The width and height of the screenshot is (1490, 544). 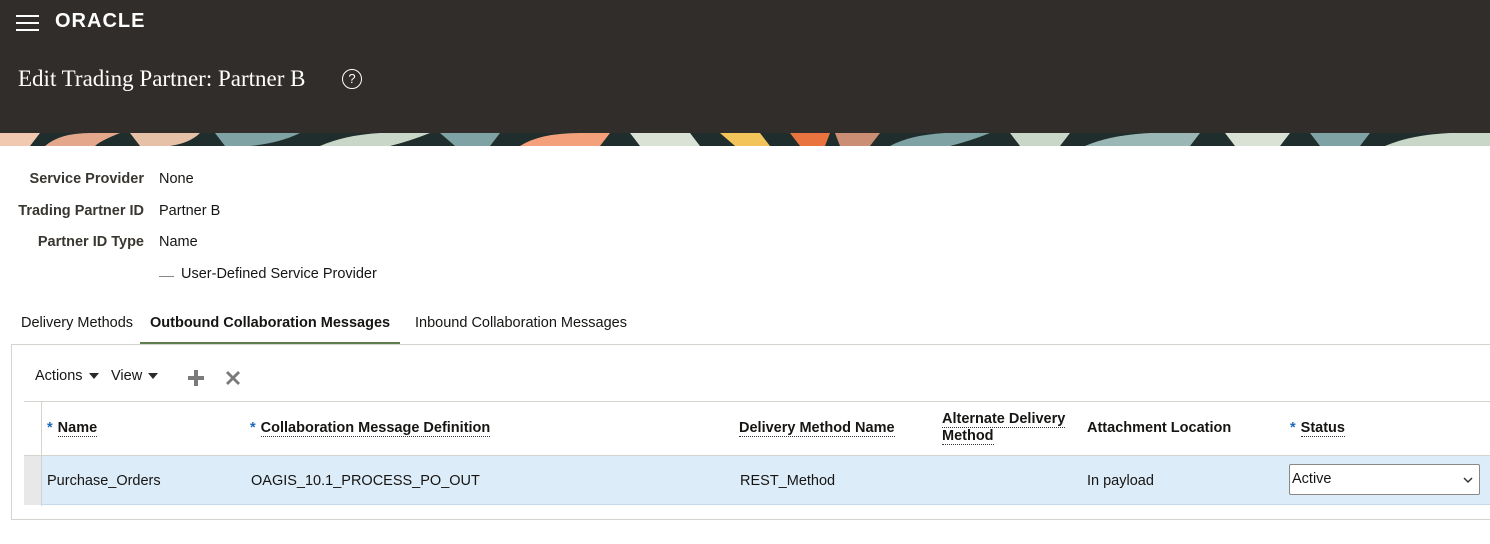 What do you see at coordinates (1312, 479) in the screenshot?
I see `status-select-value: Active` at bounding box center [1312, 479].